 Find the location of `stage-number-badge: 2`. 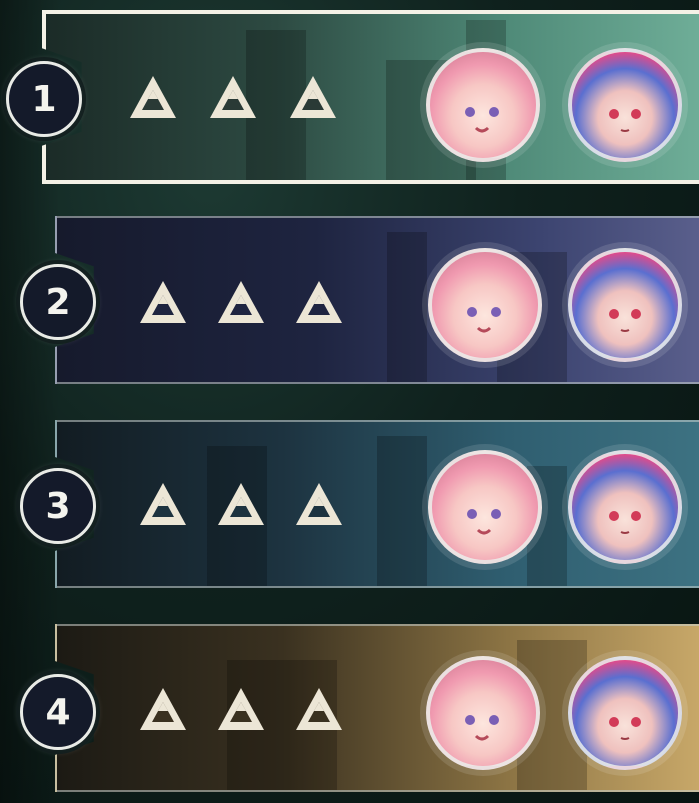

stage-number-badge: 2 is located at coordinates (58, 302).